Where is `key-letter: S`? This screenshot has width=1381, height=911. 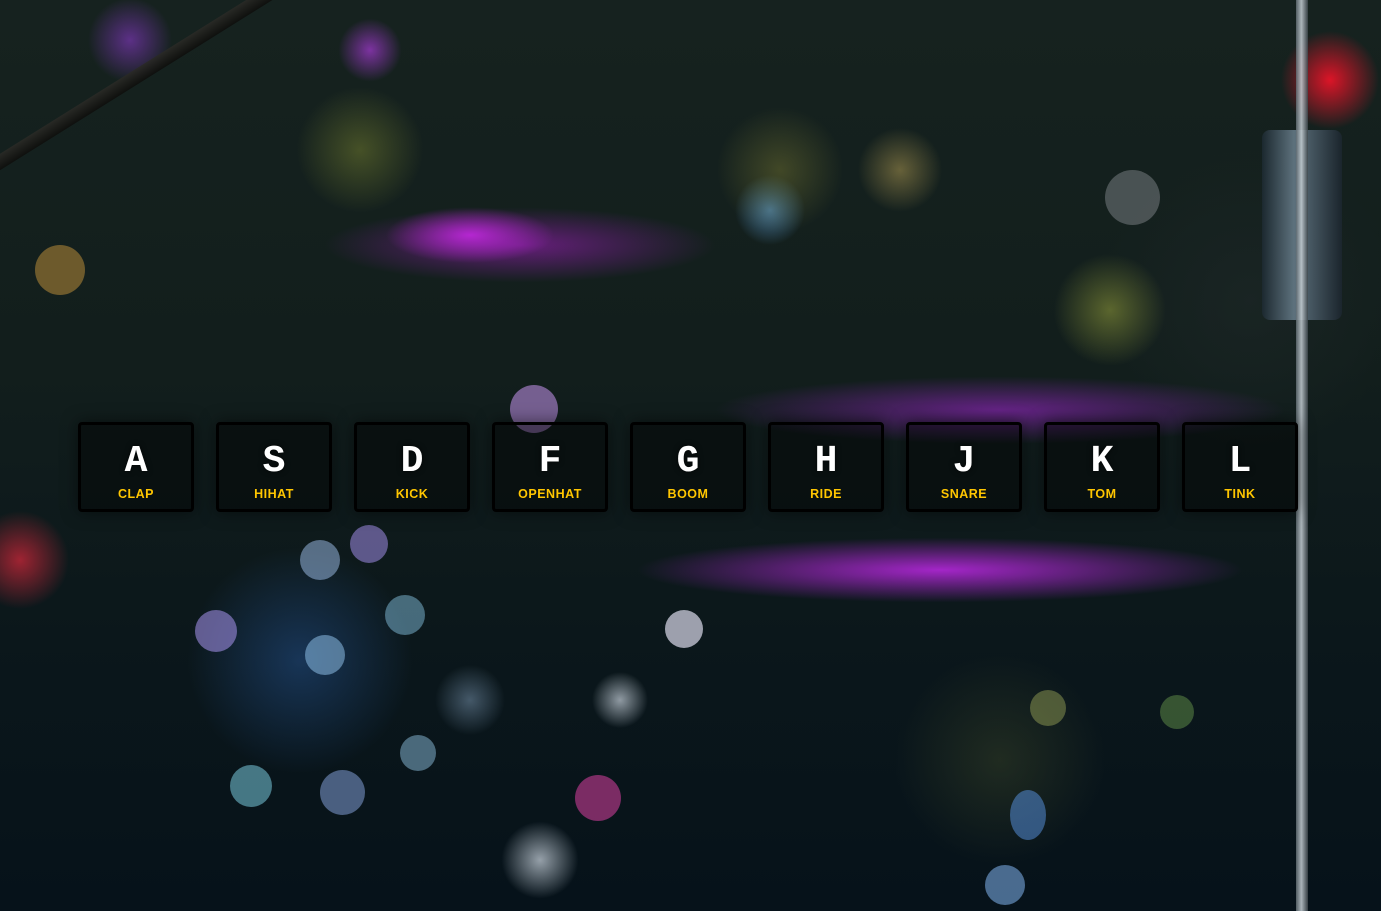 key-letter: S is located at coordinates (274, 461).